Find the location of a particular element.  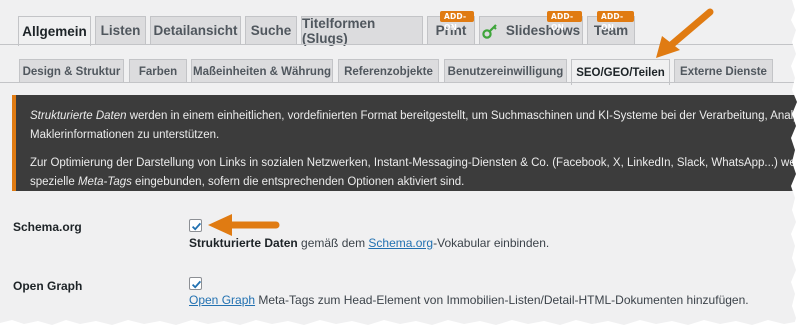

tab-label: Farben is located at coordinates (158, 71).